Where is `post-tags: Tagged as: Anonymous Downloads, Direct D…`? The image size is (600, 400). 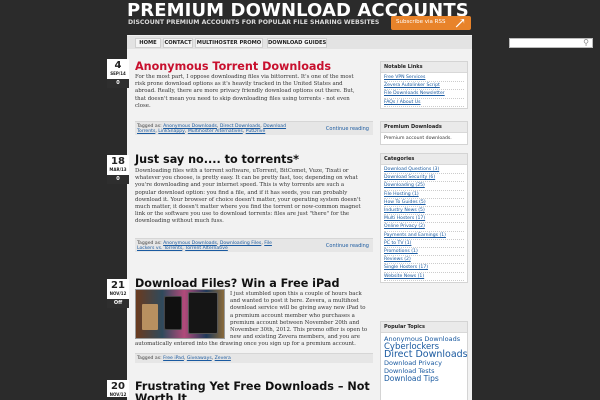 post-tags: Tagged as: Anonymous Downloads, Direct D… is located at coordinates (212, 129).